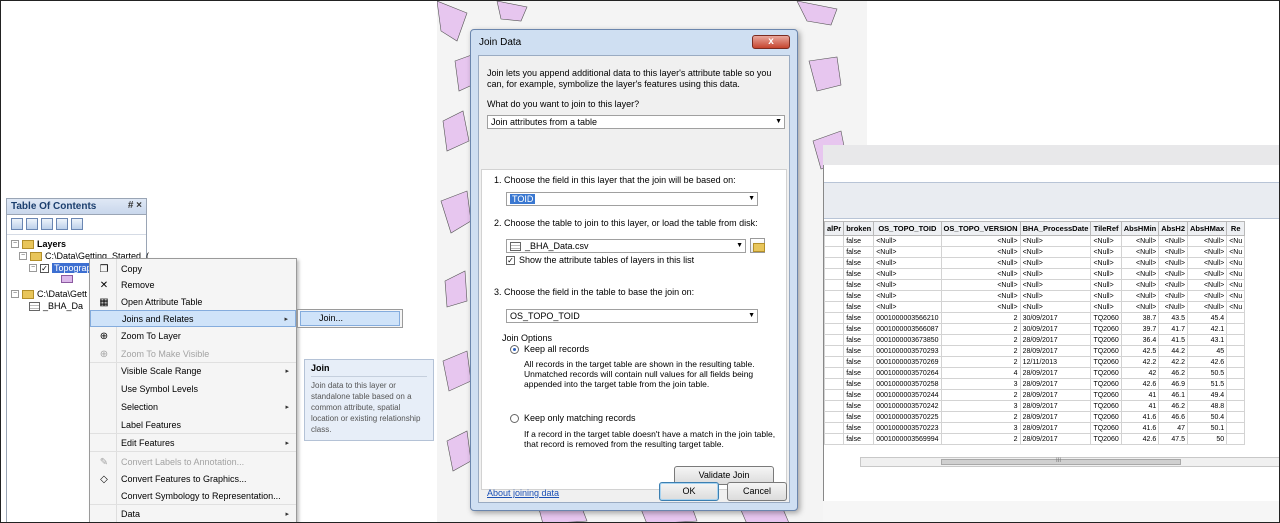 The width and height of the screenshot is (1280, 523). What do you see at coordinates (38, 244) in the screenshot?
I see `layers-node: − Layers` at bounding box center [38, 244].